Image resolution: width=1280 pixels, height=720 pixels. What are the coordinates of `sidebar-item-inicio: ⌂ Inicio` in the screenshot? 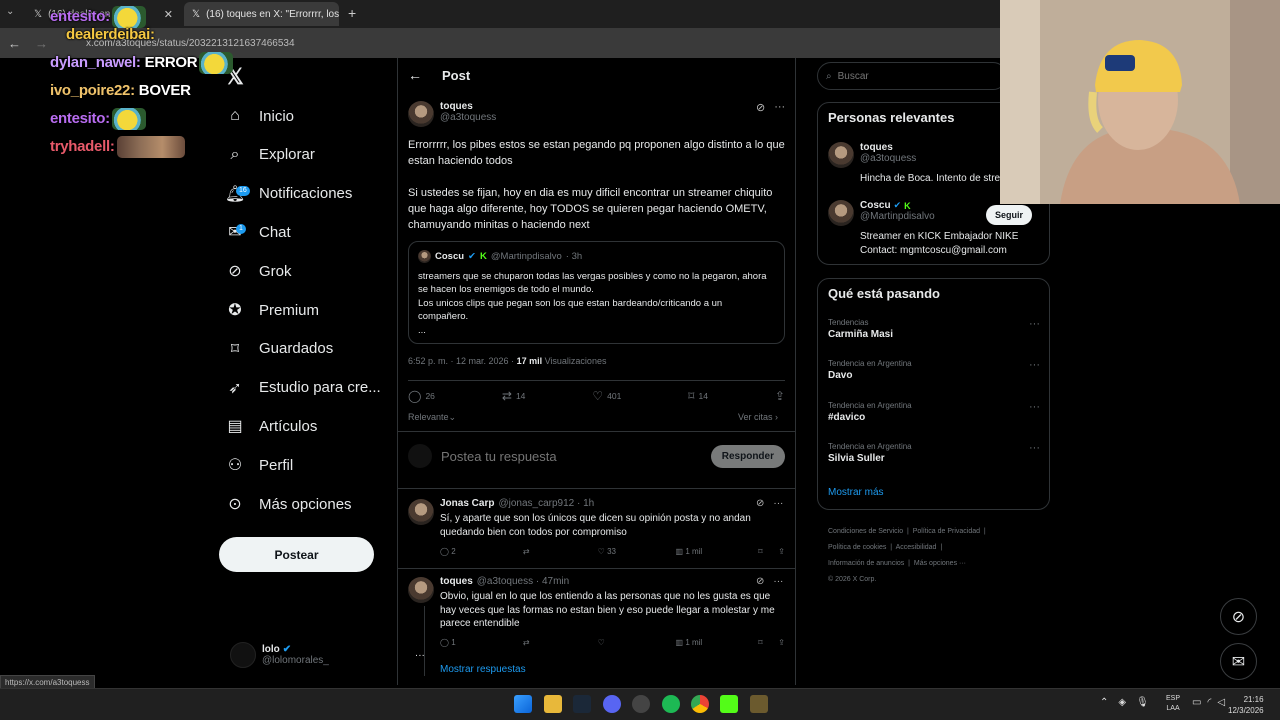 It's located at (260, 116).